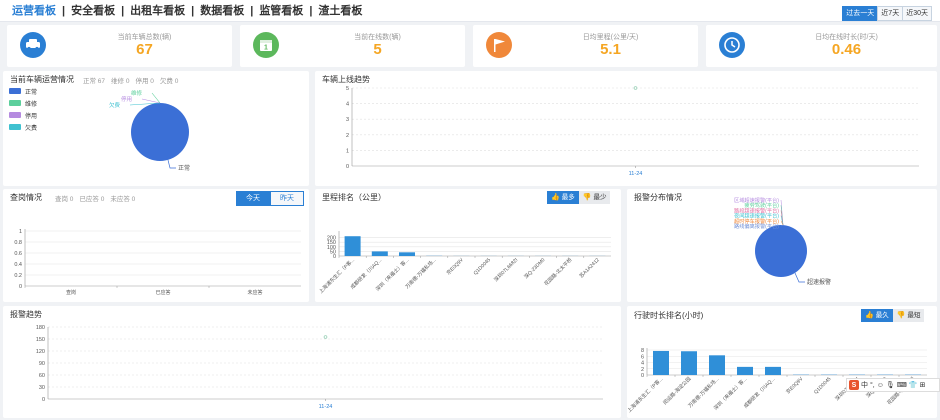  I want to click on x-tick-label: 深圳07L6682I, so click(505, 269).